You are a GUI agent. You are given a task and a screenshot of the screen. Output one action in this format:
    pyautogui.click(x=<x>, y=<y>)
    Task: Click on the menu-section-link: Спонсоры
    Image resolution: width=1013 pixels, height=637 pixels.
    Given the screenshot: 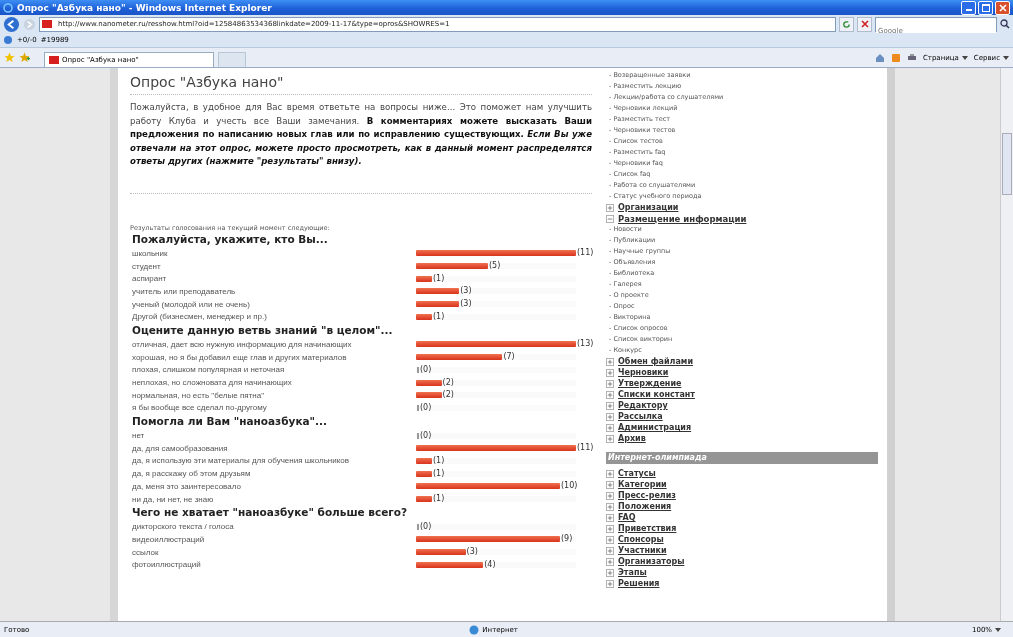 What is the action you would take?
    pyautogui.click(x=641, y=539)
    